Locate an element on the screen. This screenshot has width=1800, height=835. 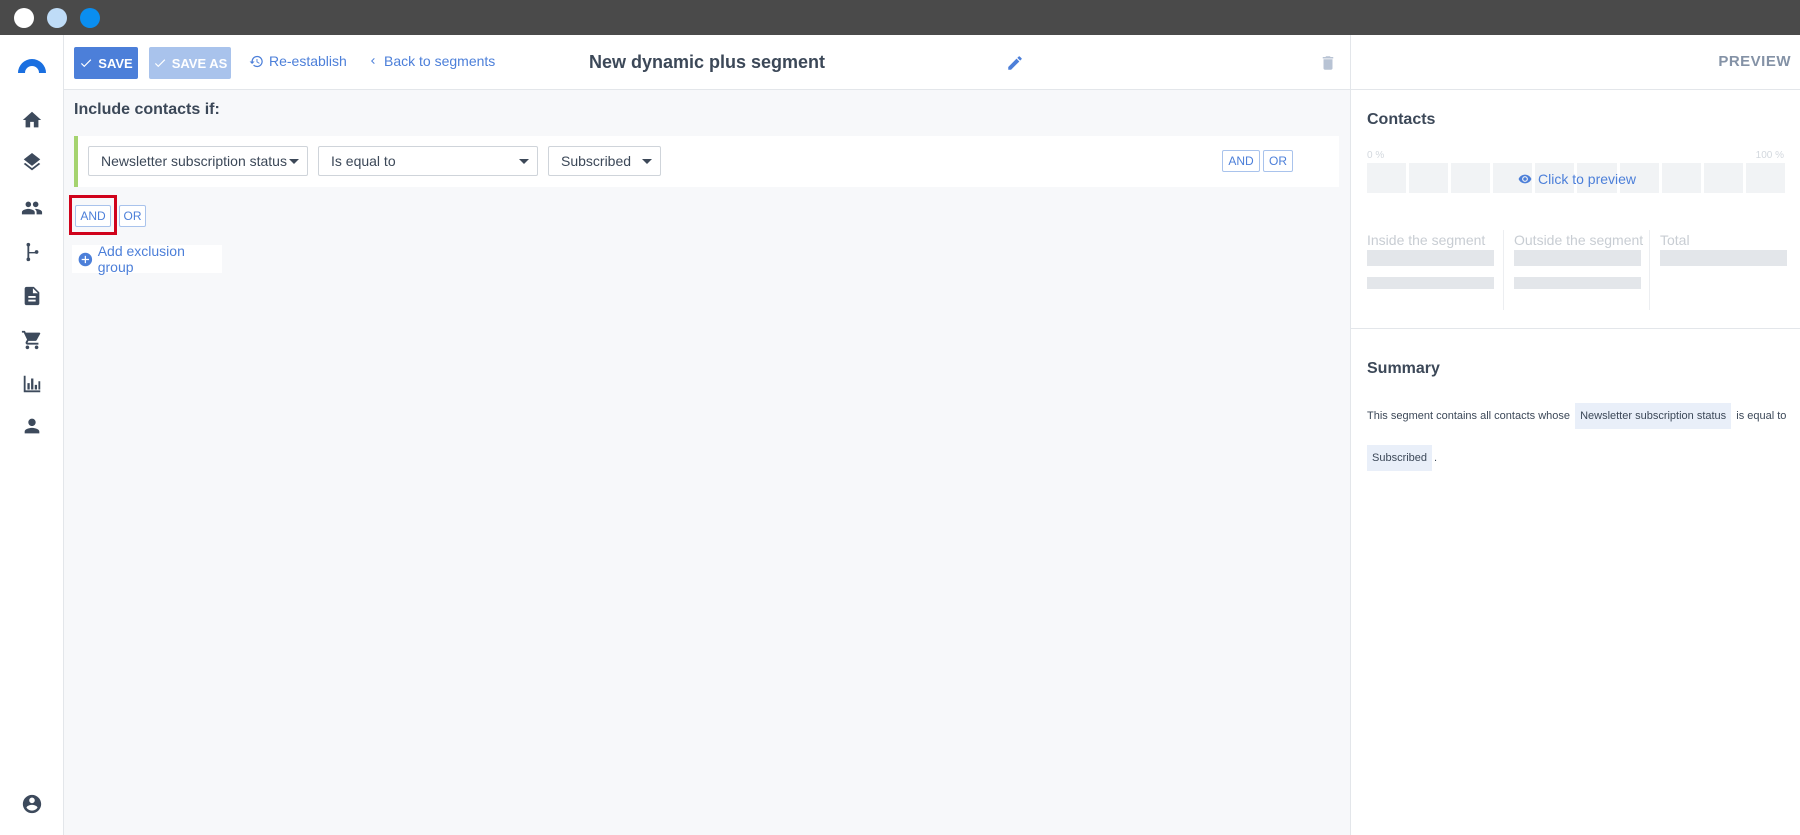
eye-icon is located at coordinates (1525, 179).